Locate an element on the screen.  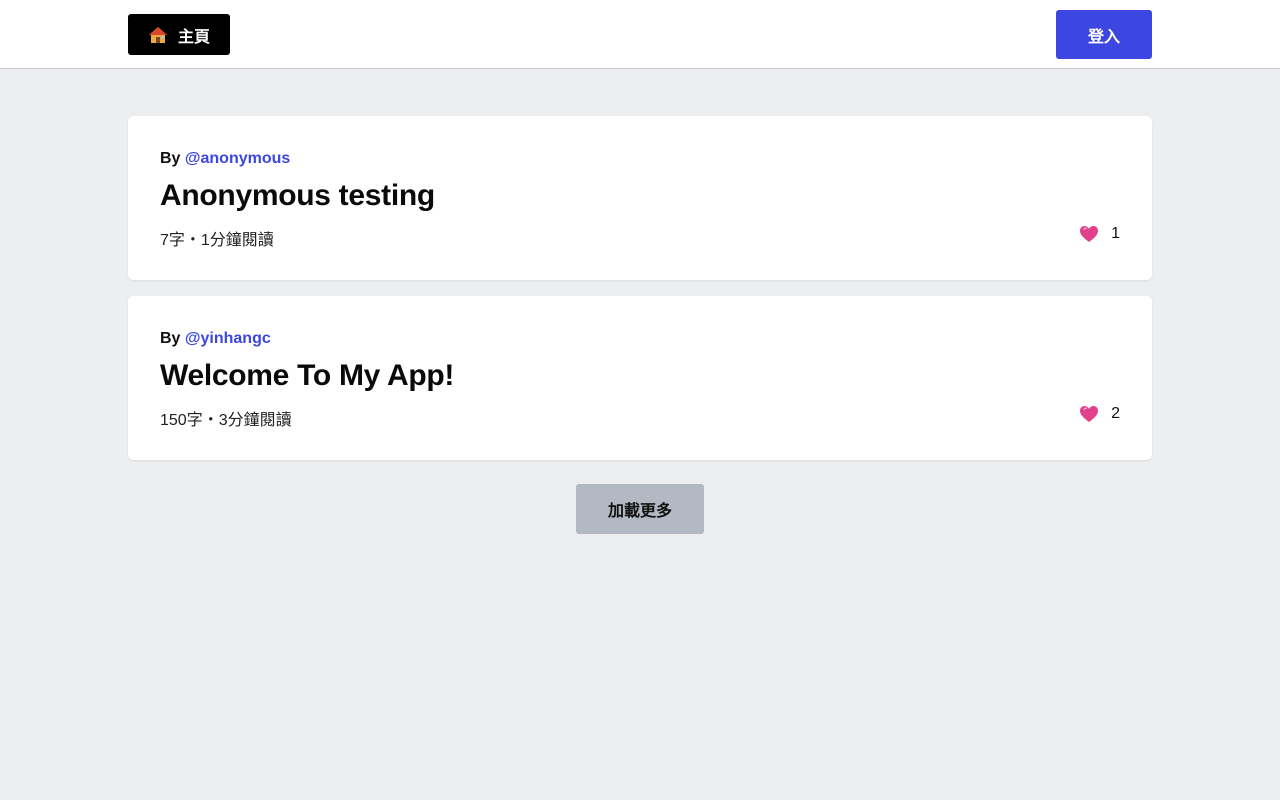
top-navbar: 主頁 登入 is located at coordinates (640, 34).